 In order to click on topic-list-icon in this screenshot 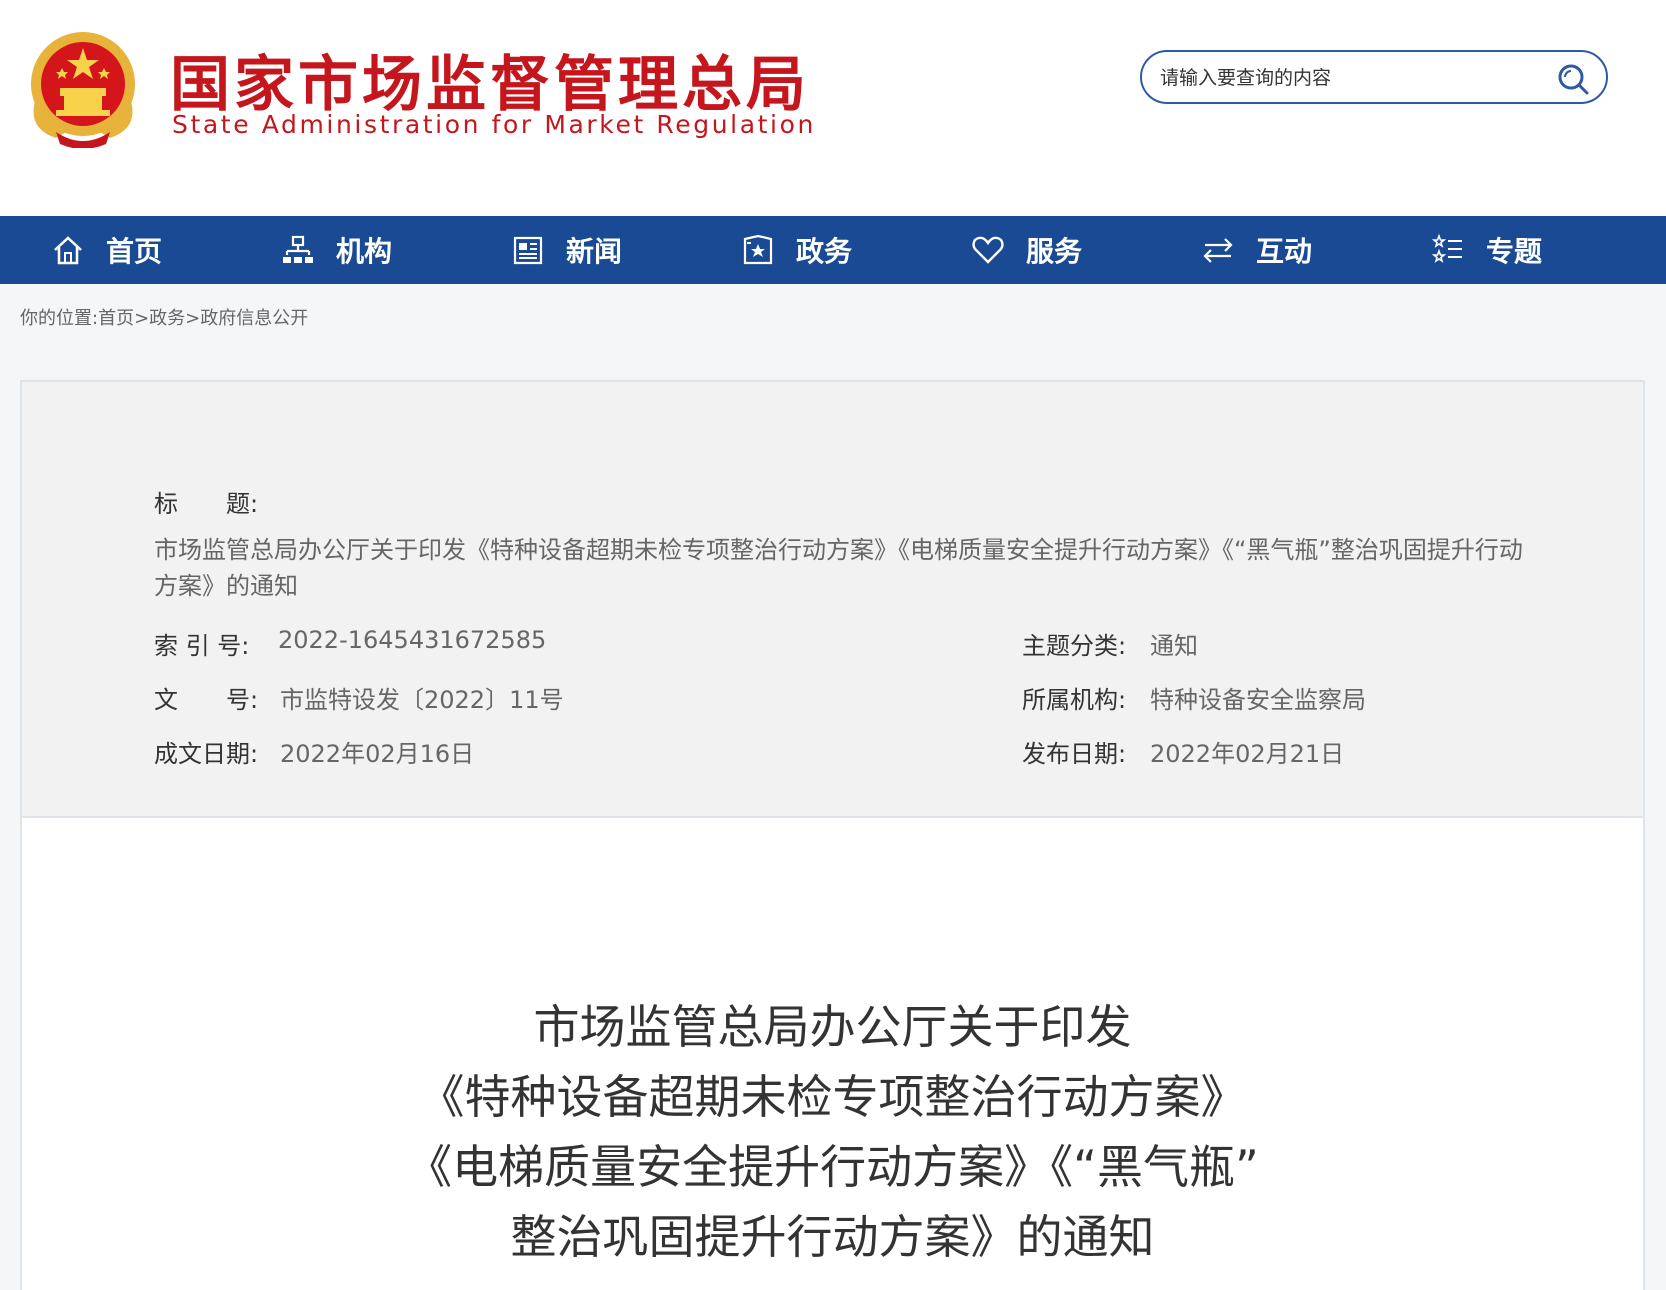, I will do `click(1448, 250)`.